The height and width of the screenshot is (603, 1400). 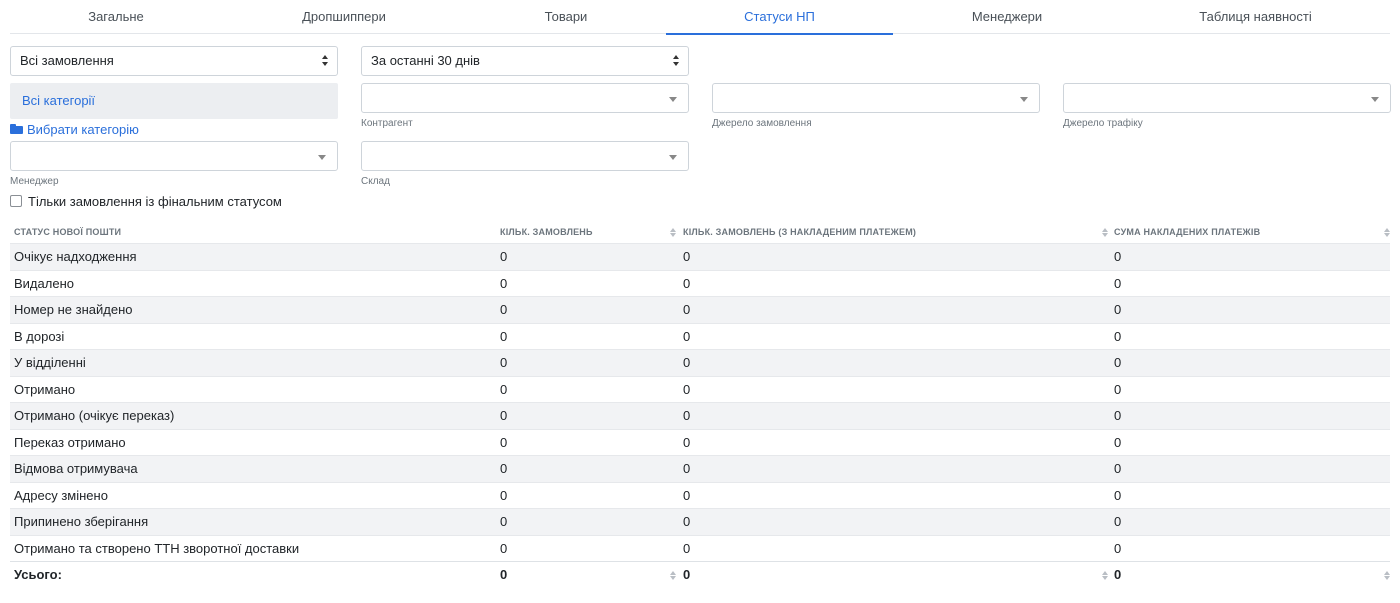 What do you see at coordinates (1007, 17) in the screenshot?
I see `tab-managers: Менеджери` at bounding box center [1007, 17].